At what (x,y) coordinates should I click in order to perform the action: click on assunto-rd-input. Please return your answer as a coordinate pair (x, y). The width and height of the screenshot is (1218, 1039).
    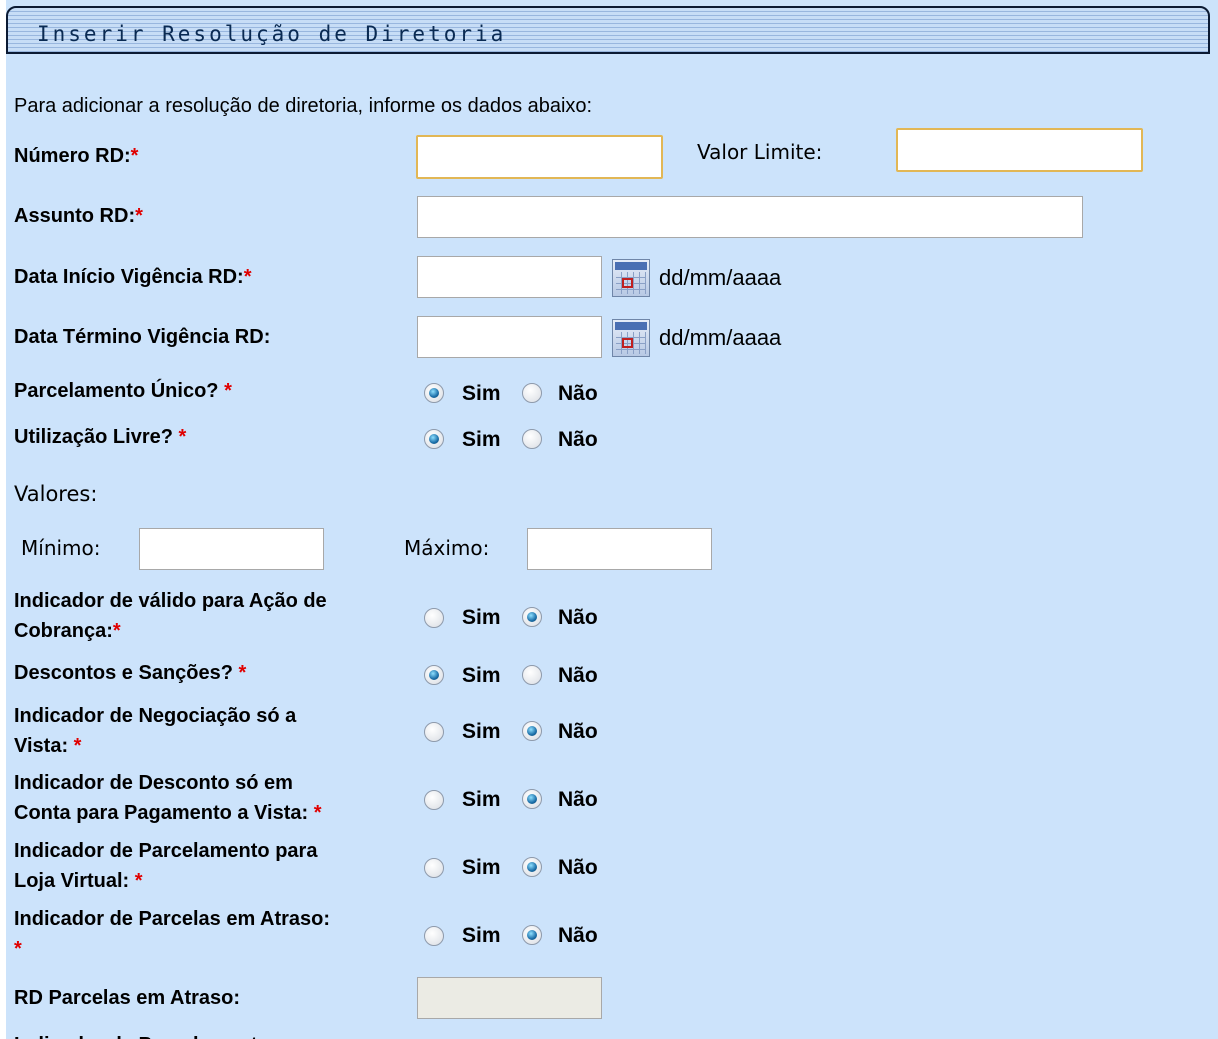
    Looking at the image, I should click on (750, 217).